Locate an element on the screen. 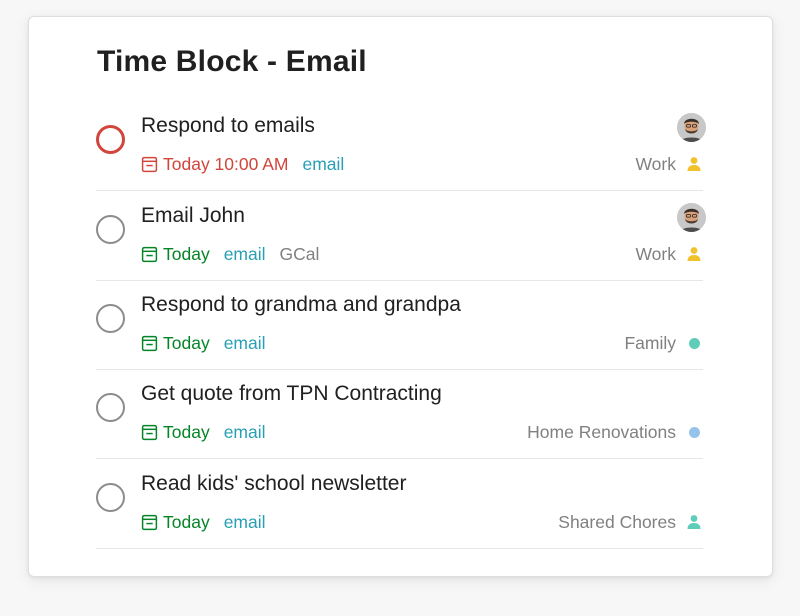 This screenshot has height=616, width=800. due-date-text: Today 10:00 AM is located at coordinates (226, 163).